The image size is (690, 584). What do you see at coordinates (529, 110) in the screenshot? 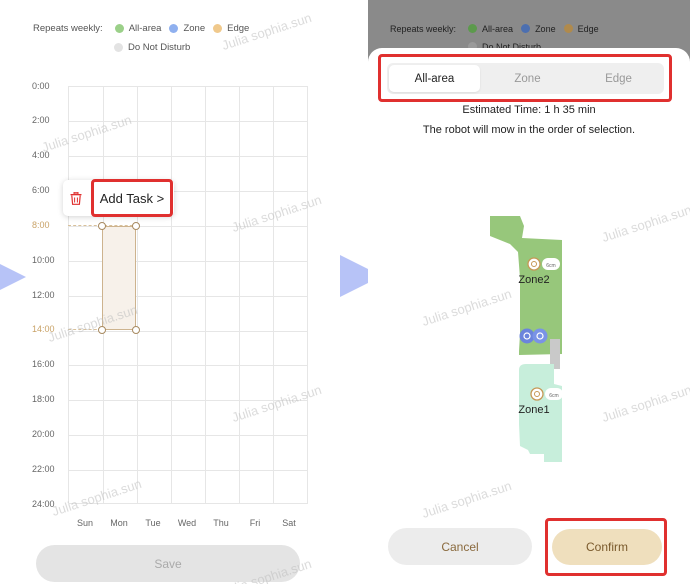
I see `estimated-time: Estimated Time: 1 h 35 min` at bounding box center [529, 110].